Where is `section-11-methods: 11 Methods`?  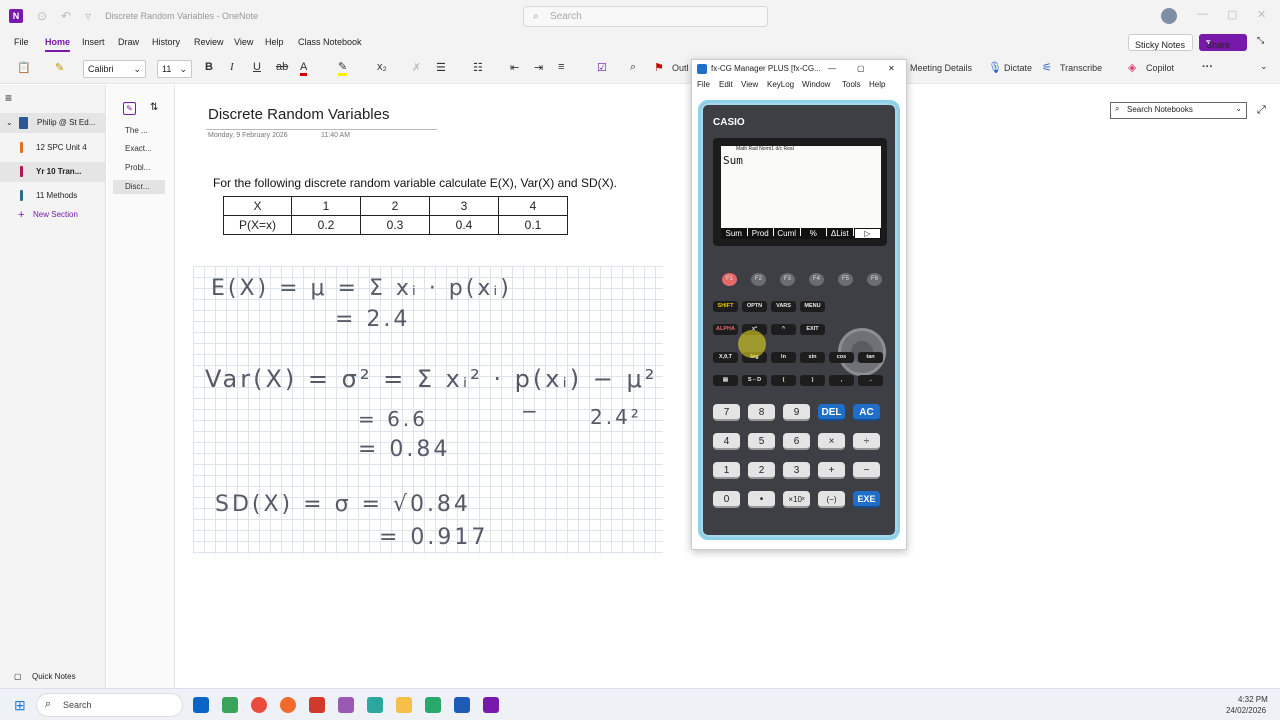
section-11-methods: 11 Methods is located at coordinates (52, 196).